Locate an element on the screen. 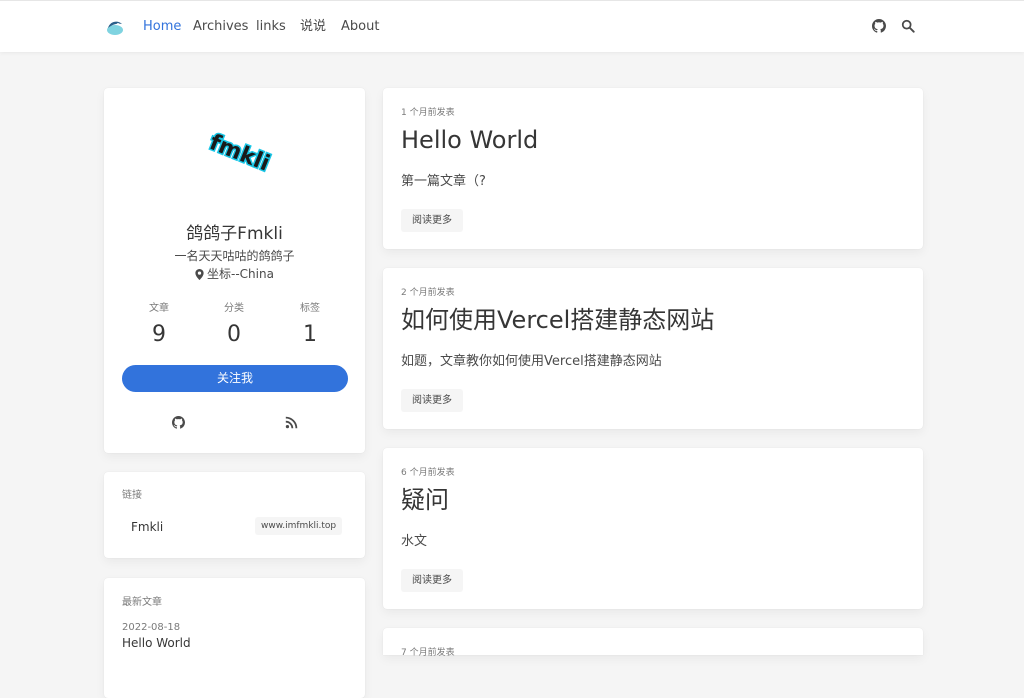  author-location: 坐标--China is located at coordinates (234, 274).